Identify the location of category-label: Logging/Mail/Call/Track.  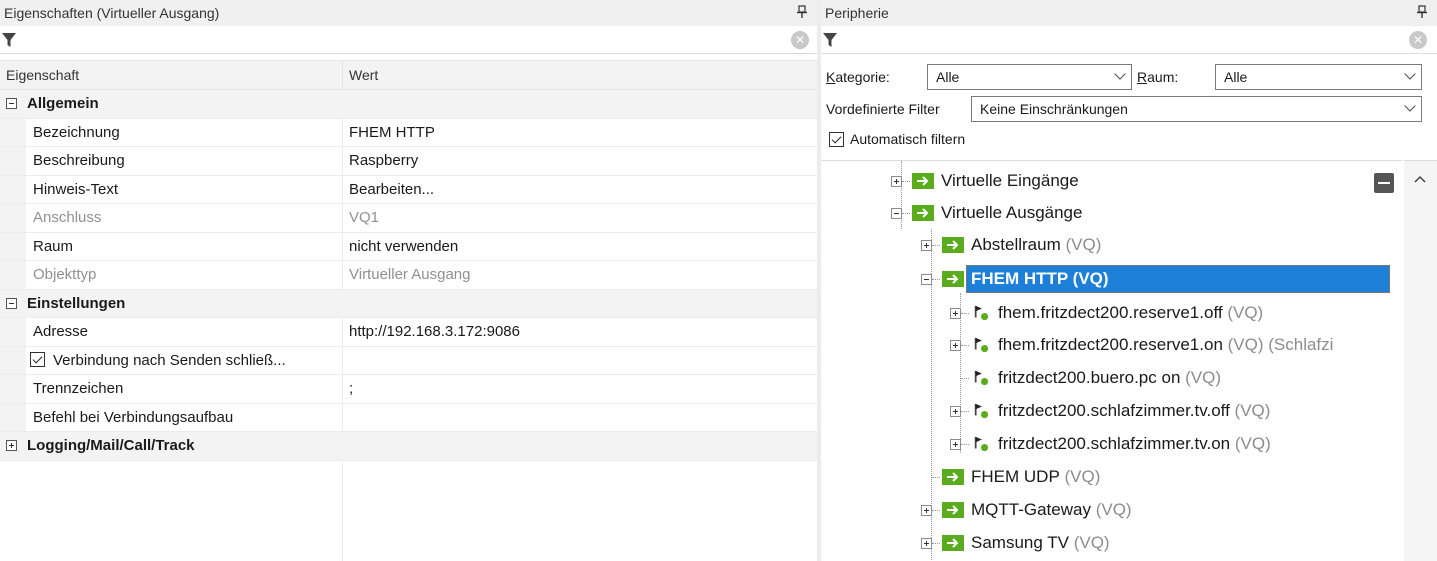
(111, 446).